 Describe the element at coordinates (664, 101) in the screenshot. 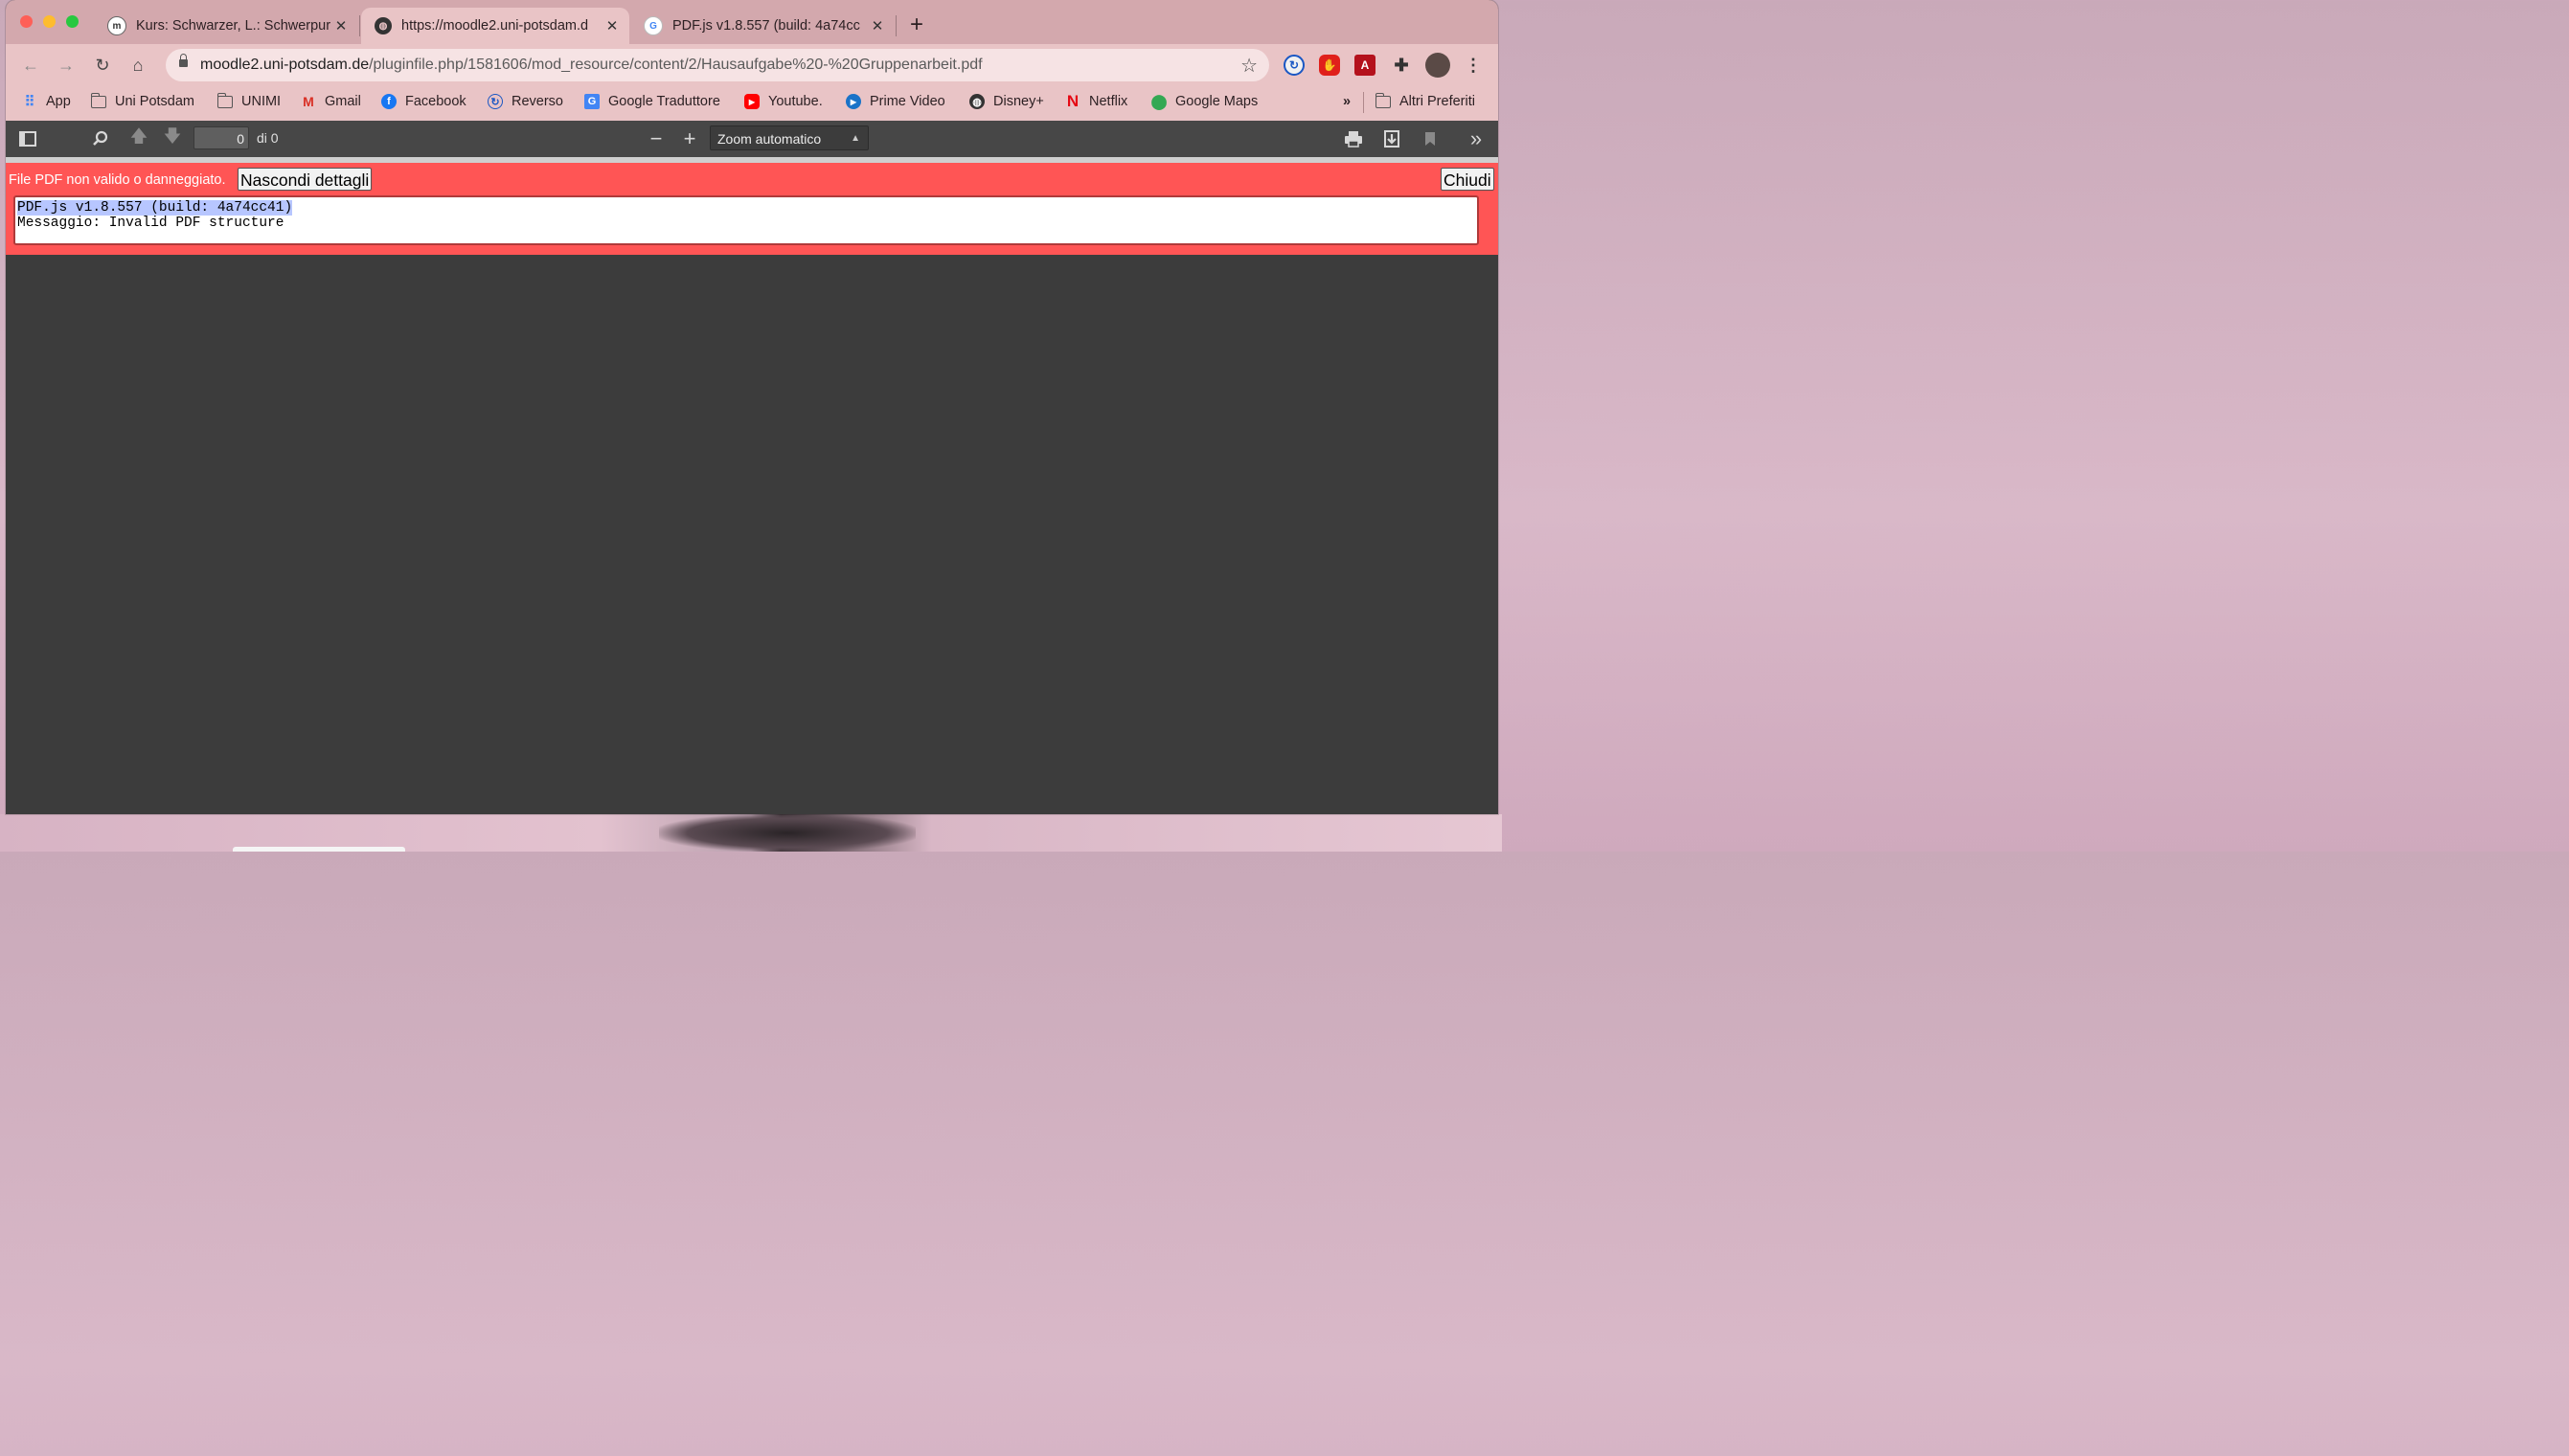

I see `bookmark-label: Google Traduttore` at that location.